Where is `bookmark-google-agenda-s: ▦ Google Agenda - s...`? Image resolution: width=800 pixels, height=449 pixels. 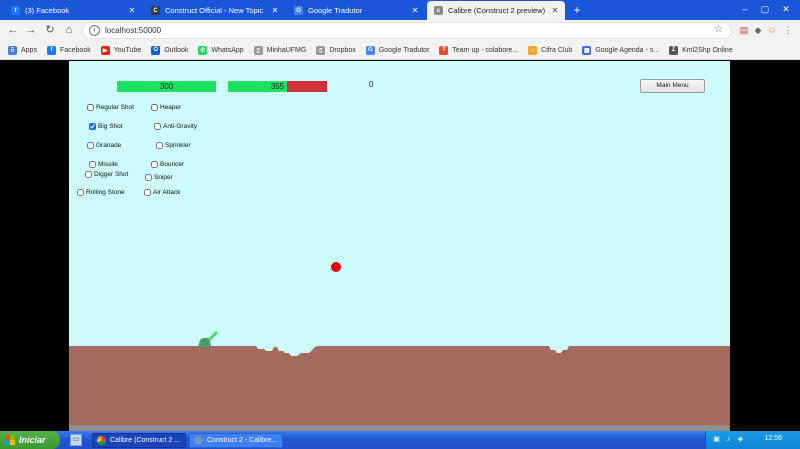
bookmark-google-agenda-s: ▦ Google Agenda - s... is located at coordinates (621, 50).